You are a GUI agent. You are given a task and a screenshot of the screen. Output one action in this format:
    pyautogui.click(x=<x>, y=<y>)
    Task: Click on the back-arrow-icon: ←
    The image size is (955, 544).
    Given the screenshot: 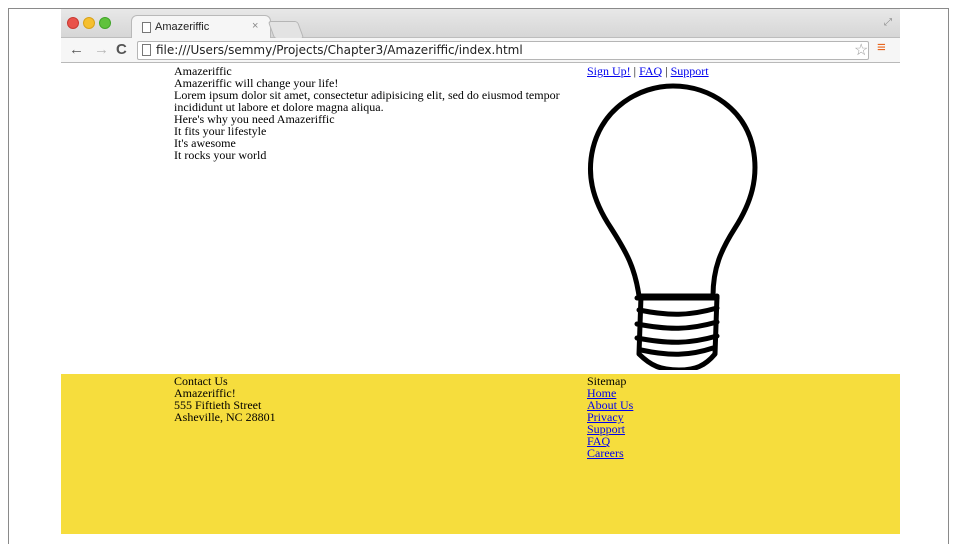 What is the action you would take?
    pyautogui.click(x=76, y=49)
    